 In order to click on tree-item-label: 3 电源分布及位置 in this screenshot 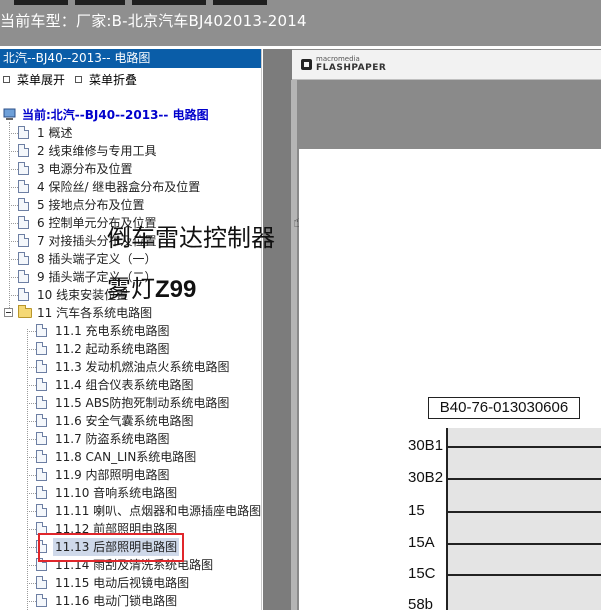, I will do `click(85, 169)`.